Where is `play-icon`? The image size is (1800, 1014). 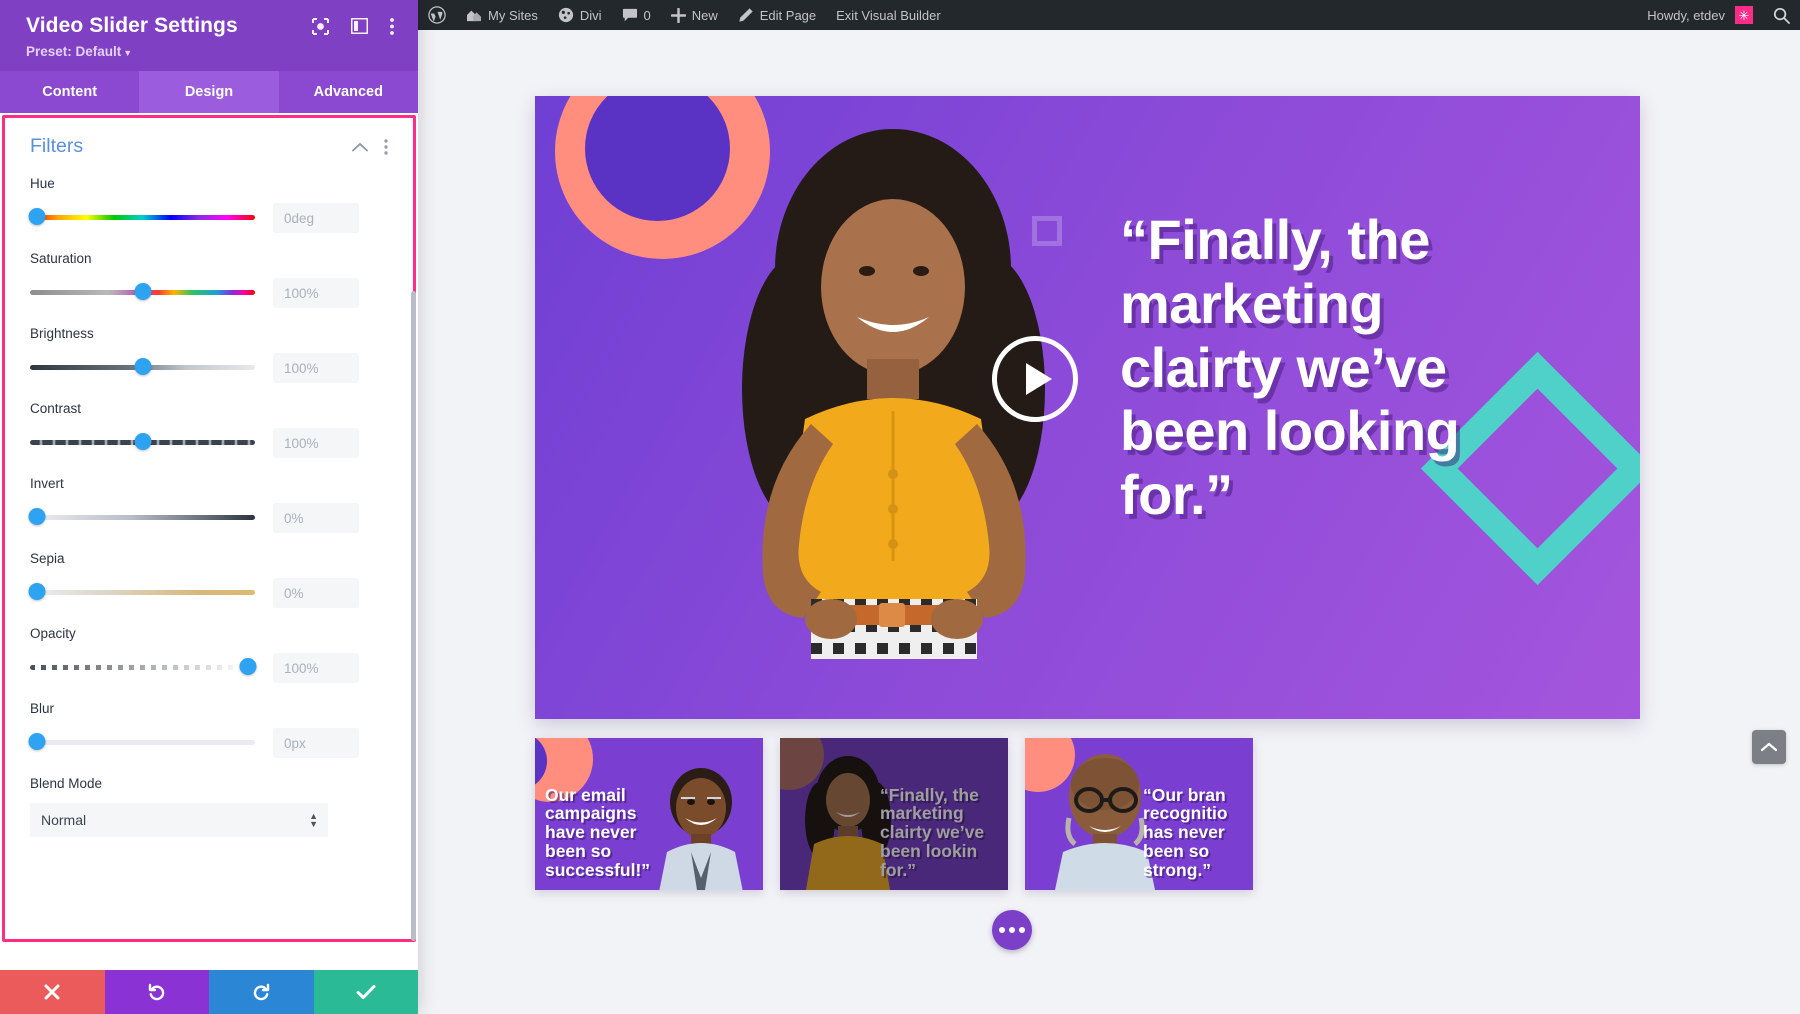
play-icon is located at coordinates (1039, 379).